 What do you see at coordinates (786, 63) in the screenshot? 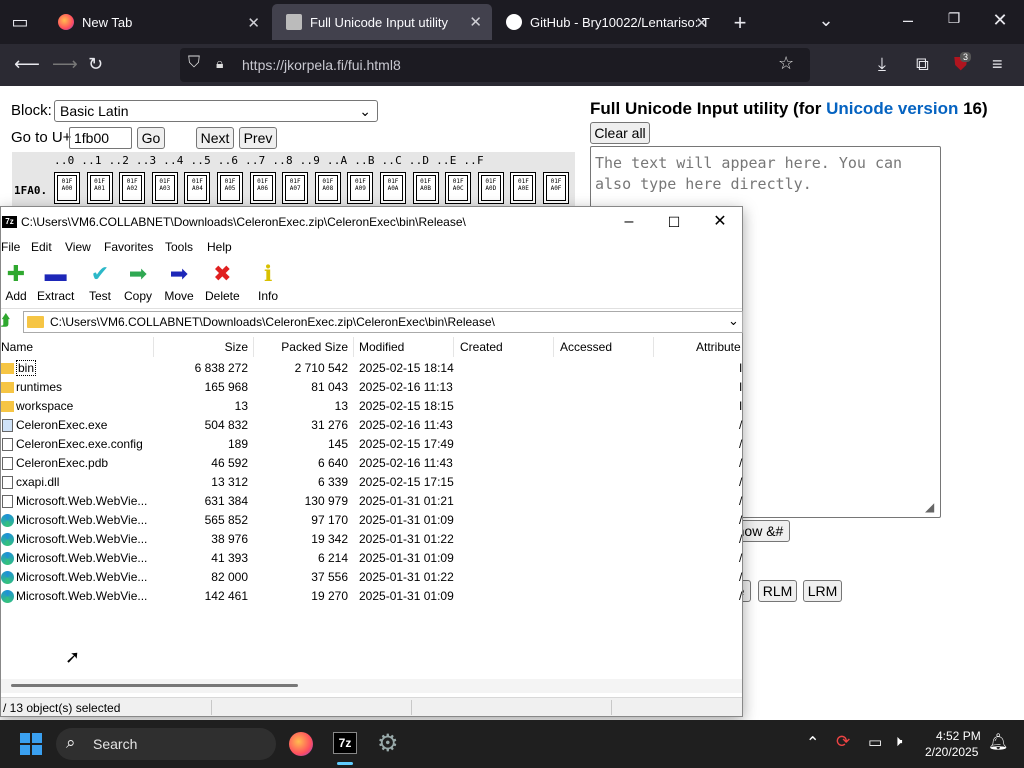
I see `bookmark-star-icon: ☆` at bounding box center [786, 63].